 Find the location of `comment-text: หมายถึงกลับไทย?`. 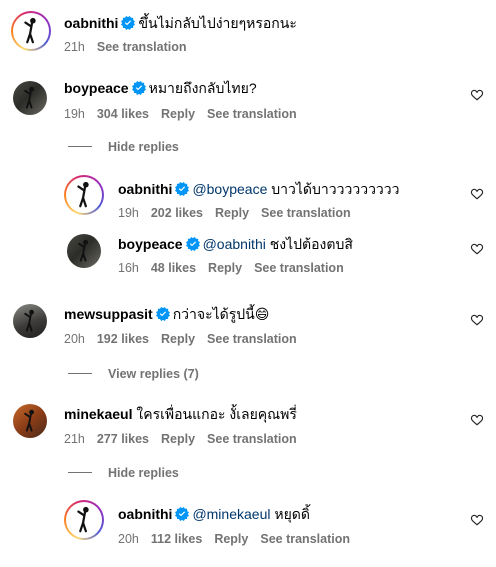

comment-text: หมายถึงกลับไทย? is located at coordinates (202, 88).